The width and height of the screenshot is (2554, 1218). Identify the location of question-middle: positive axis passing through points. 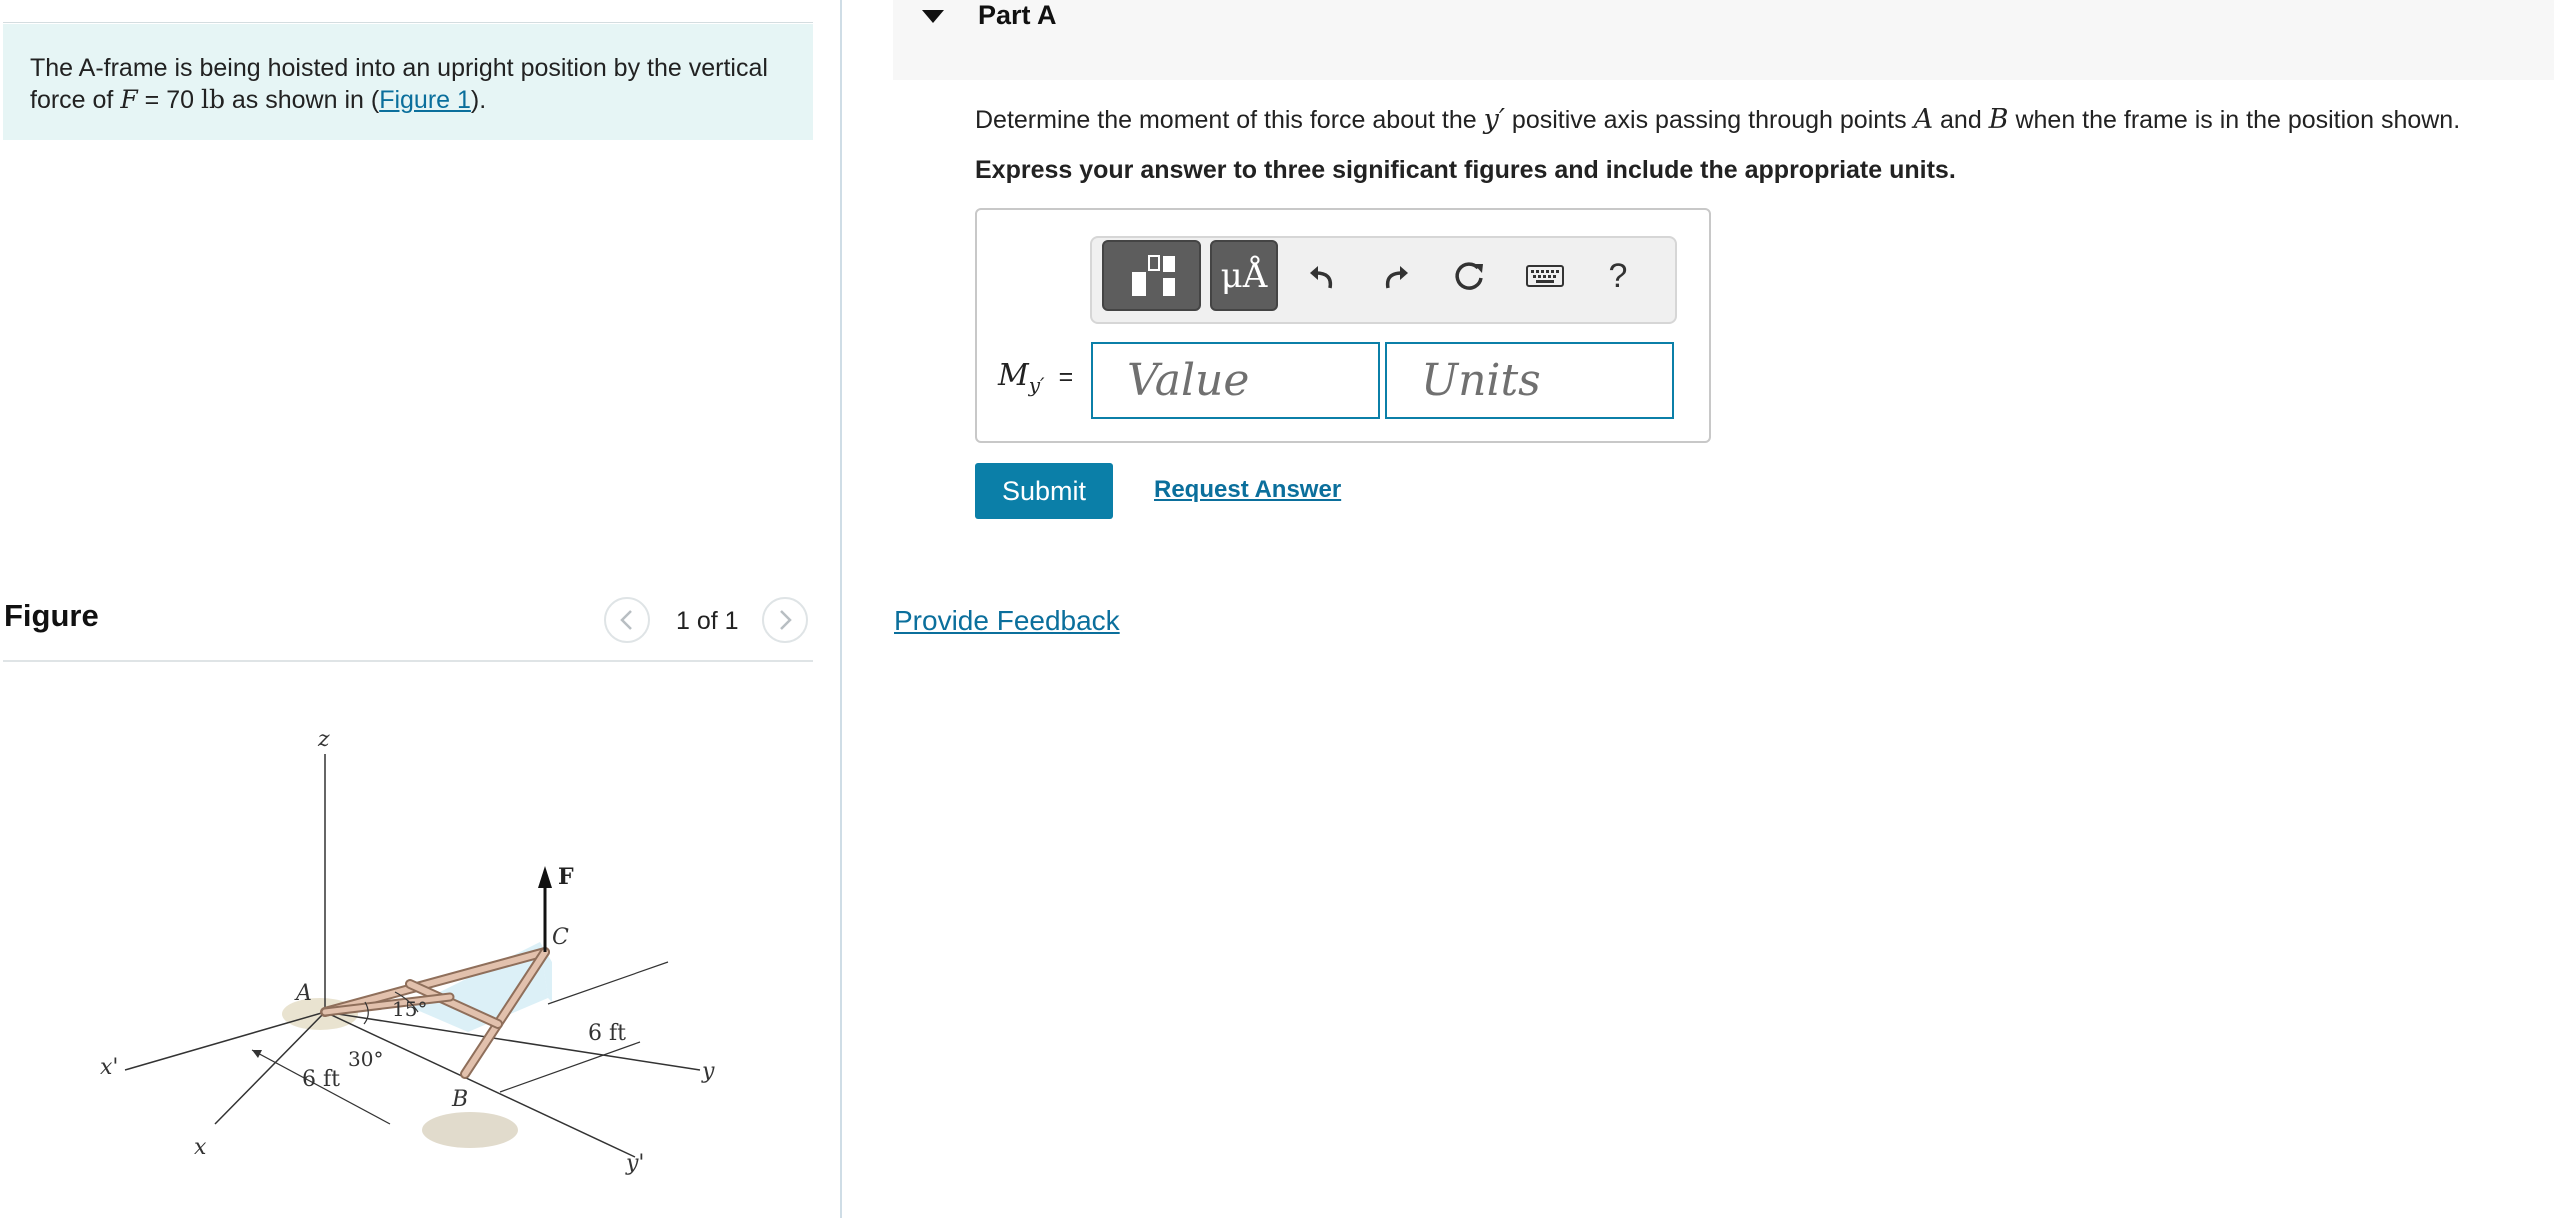
(1709, 120).